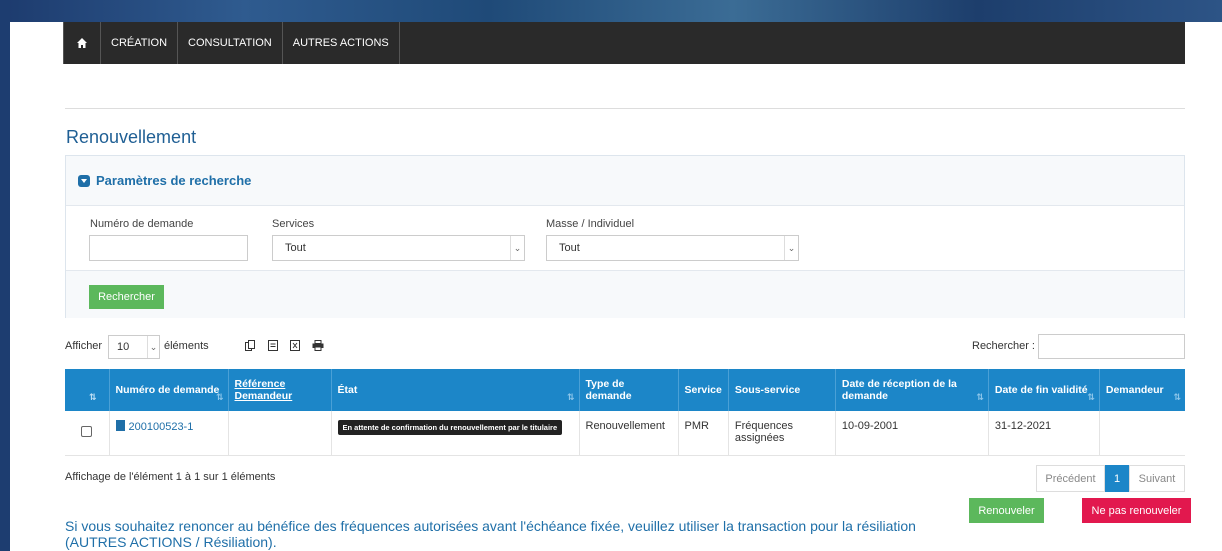 The width and height of the screenshot is (1222, 551). What do you see at coordinates (84, 180) in the screenshot?
I see `collapse-toggle-icon` at bounding box center [84, 180].